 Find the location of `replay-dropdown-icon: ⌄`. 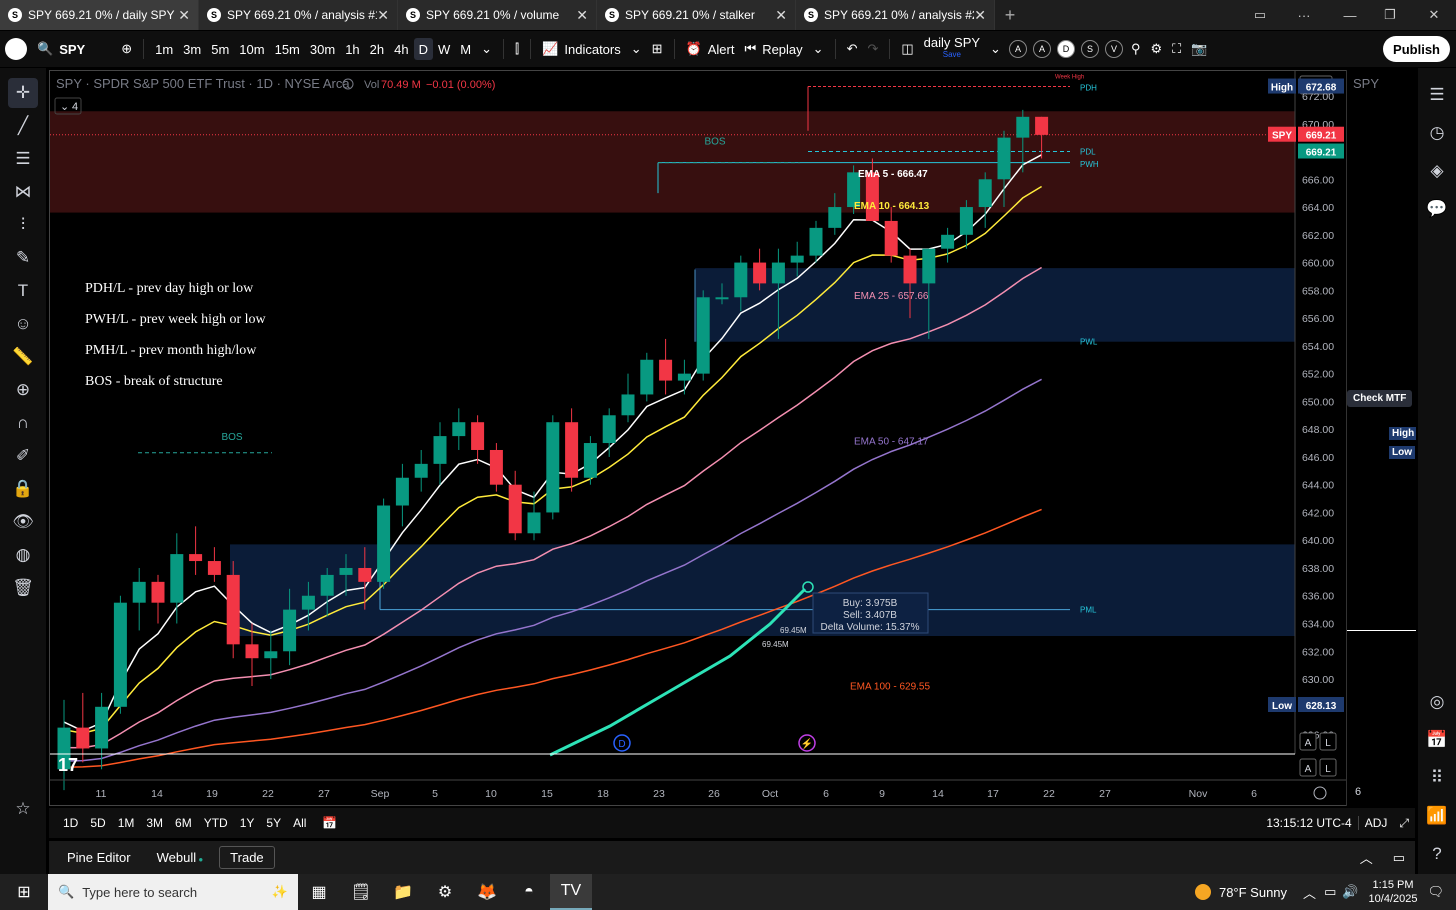

replay-dropdown-icon: ⌄ is located at coordinates (818, 49).